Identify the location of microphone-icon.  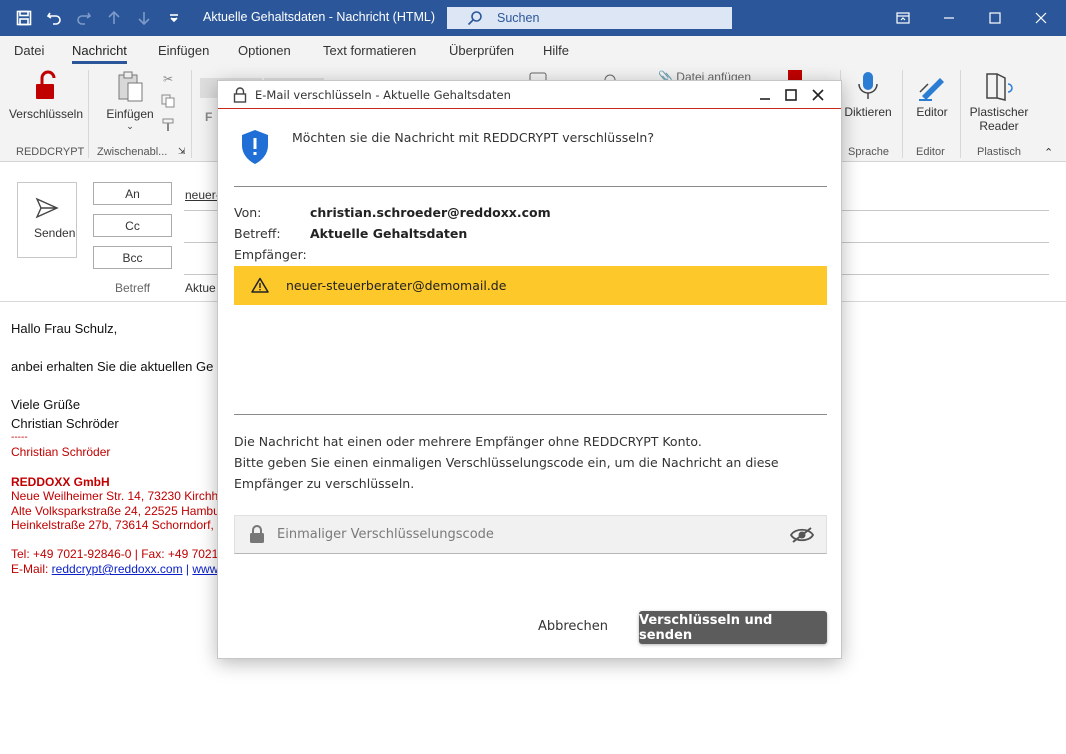
(868, 85).